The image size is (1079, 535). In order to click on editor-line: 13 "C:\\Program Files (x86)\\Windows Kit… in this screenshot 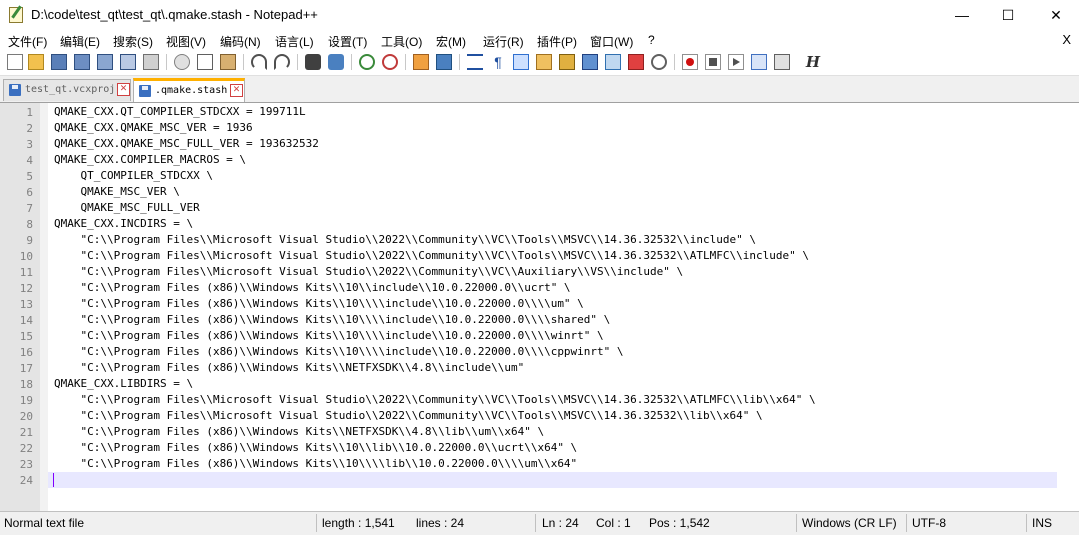, I will do `click(528, 304)`.